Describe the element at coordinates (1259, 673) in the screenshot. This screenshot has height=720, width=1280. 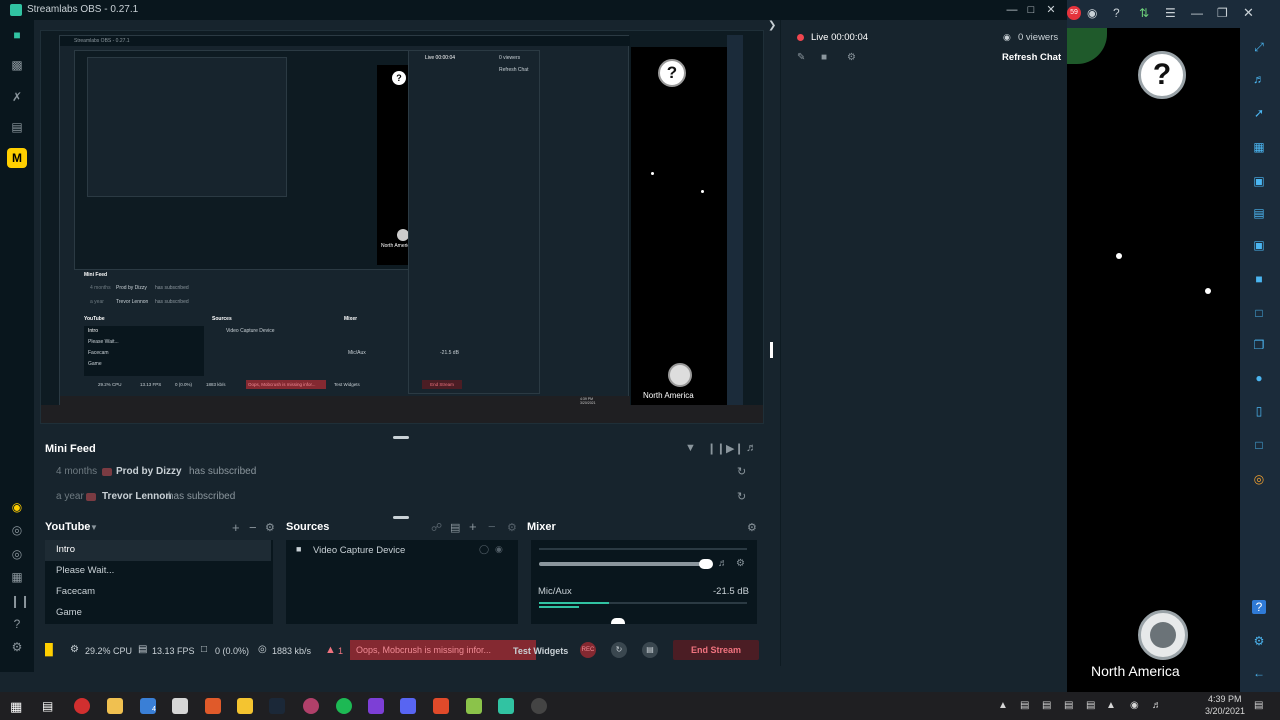
I see `back-arrow-icon: ←` at that location.